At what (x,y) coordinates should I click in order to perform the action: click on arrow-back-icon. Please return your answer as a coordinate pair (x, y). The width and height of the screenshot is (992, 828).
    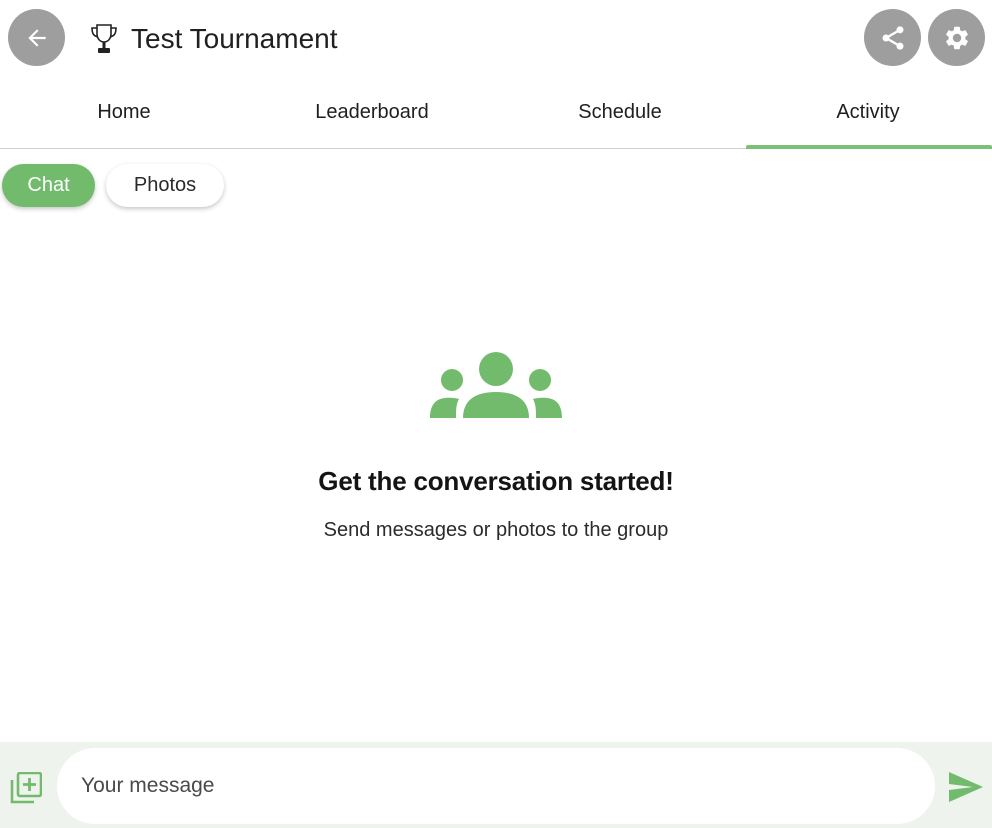
    Looking at the image, I should click on (36, 37).